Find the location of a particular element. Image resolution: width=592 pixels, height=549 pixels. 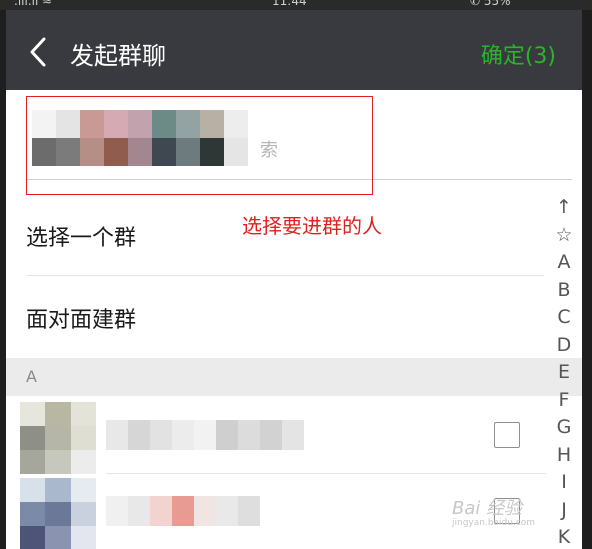

index-letter: C is located at coordinates (564, 318).